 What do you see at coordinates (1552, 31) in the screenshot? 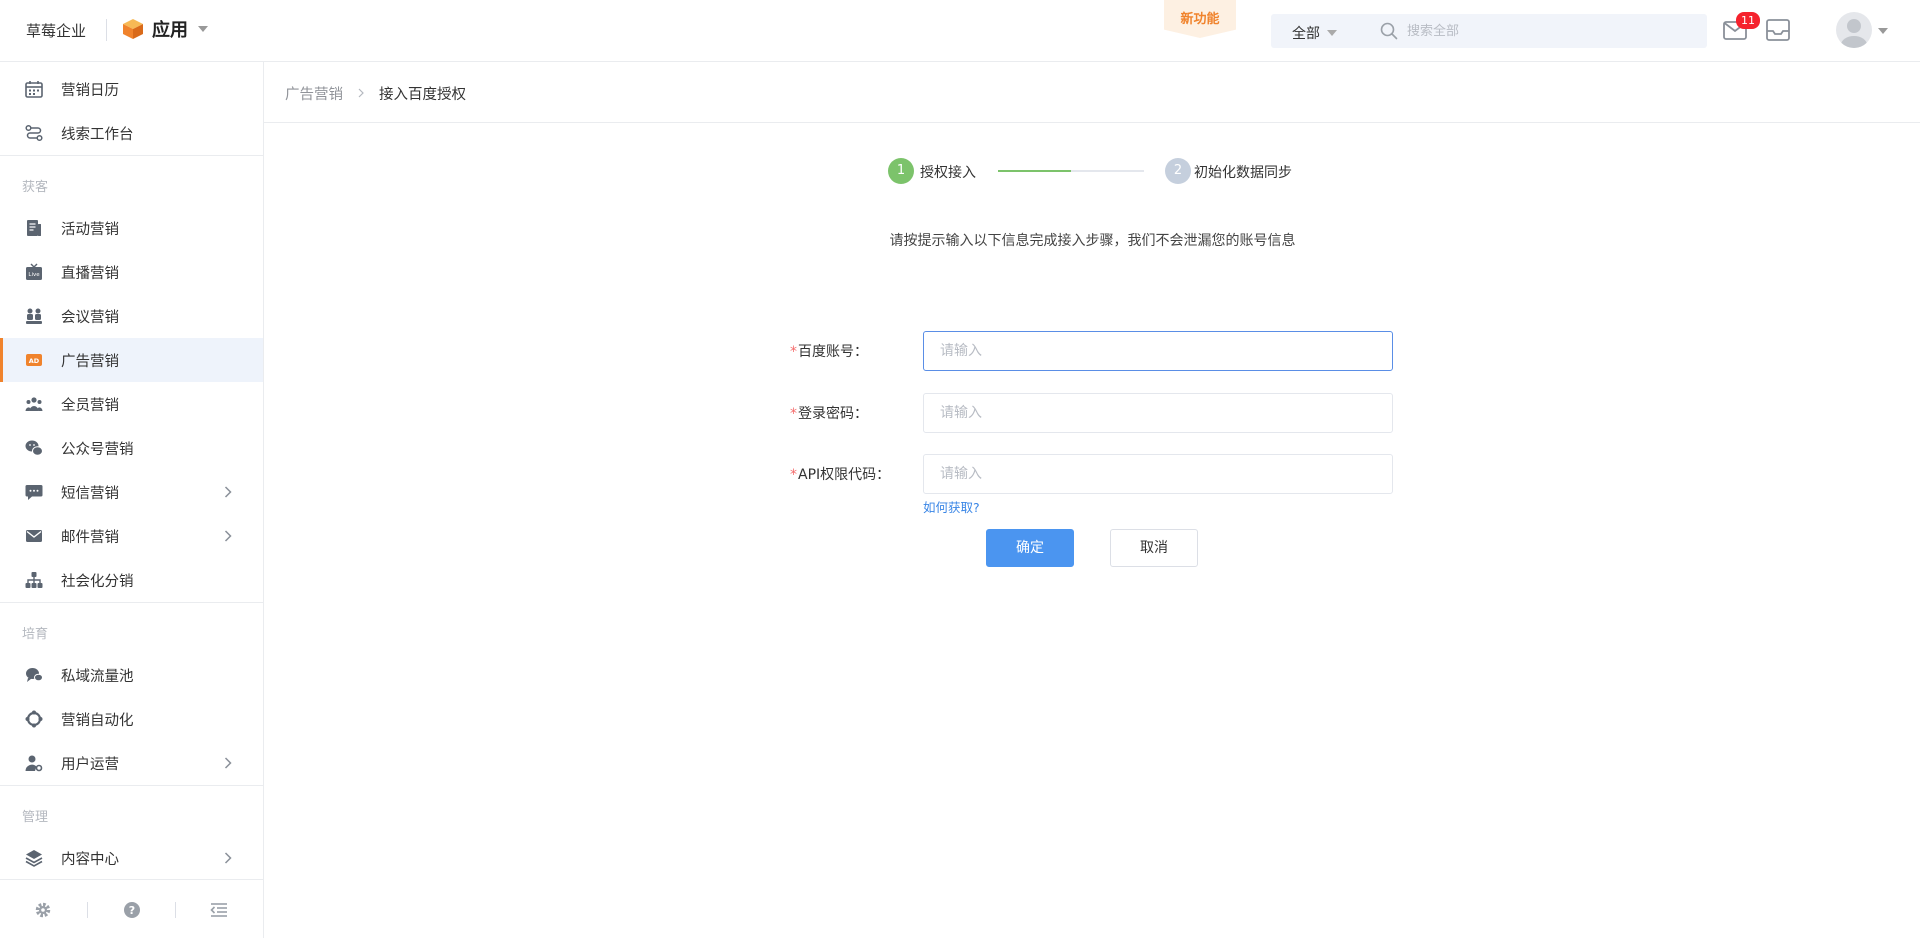
I see `search-input` at bounding box center [1552, 31].